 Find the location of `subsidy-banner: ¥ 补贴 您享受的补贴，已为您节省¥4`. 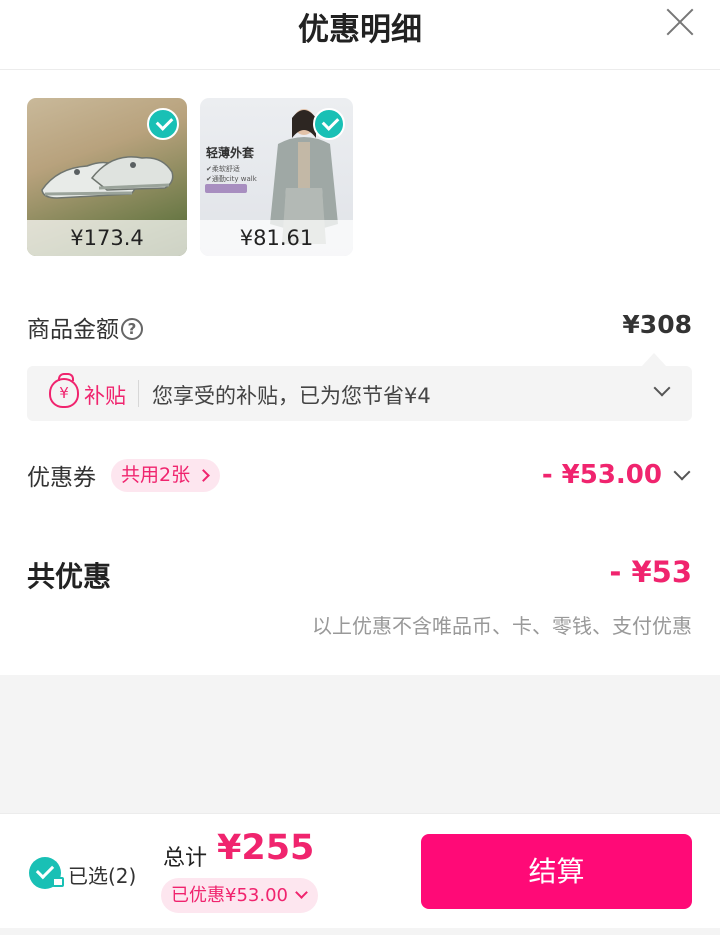

subsidy-banner: ¥ 补贴 您享受的补贴，已为您节省¥4 is located at coordinates (359, 387).